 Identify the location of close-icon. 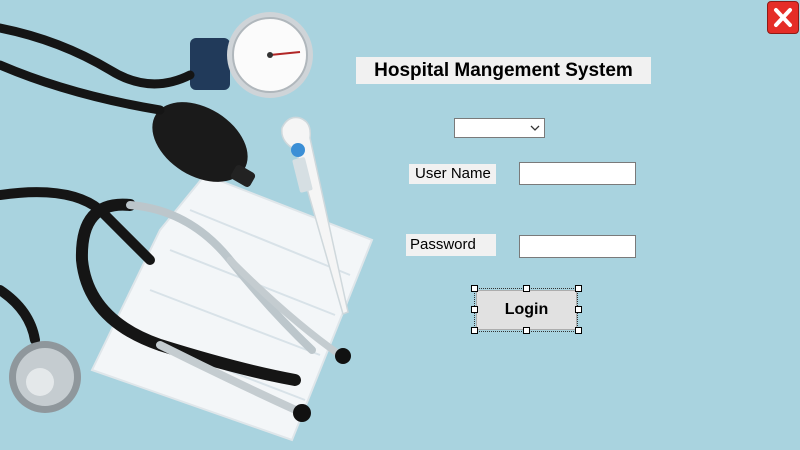
(783, 17).